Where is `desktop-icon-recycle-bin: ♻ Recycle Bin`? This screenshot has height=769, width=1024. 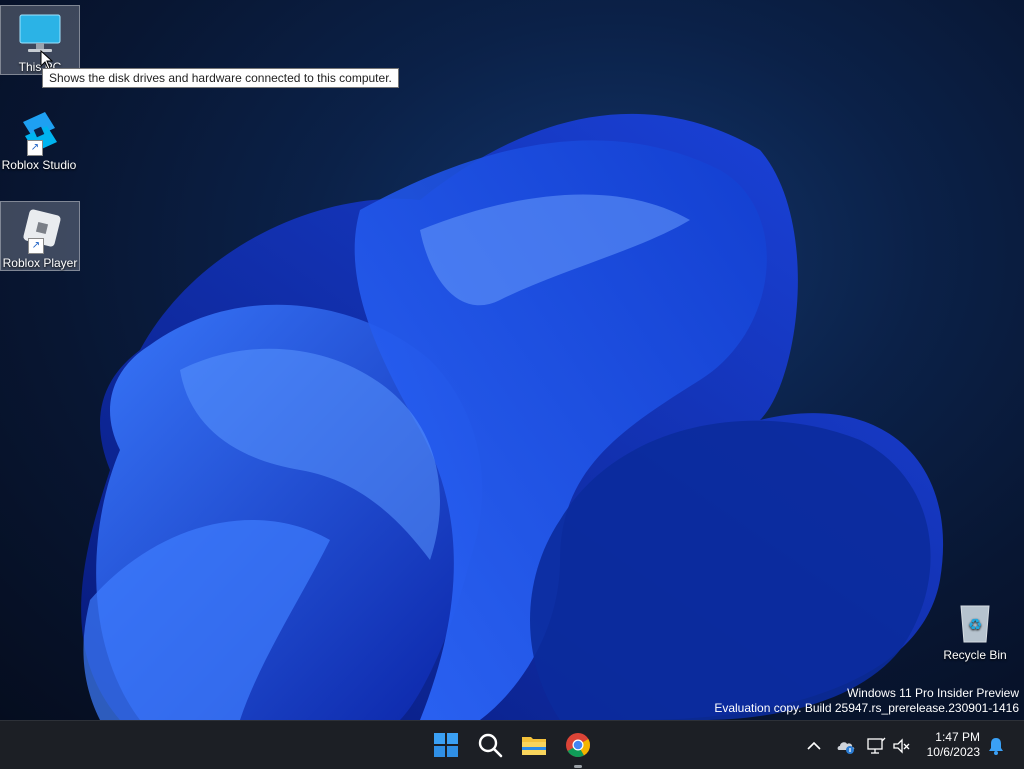
desktop-icon-recycle-bin: ♻ Recycle Bin is located at coordinates (975, 628).